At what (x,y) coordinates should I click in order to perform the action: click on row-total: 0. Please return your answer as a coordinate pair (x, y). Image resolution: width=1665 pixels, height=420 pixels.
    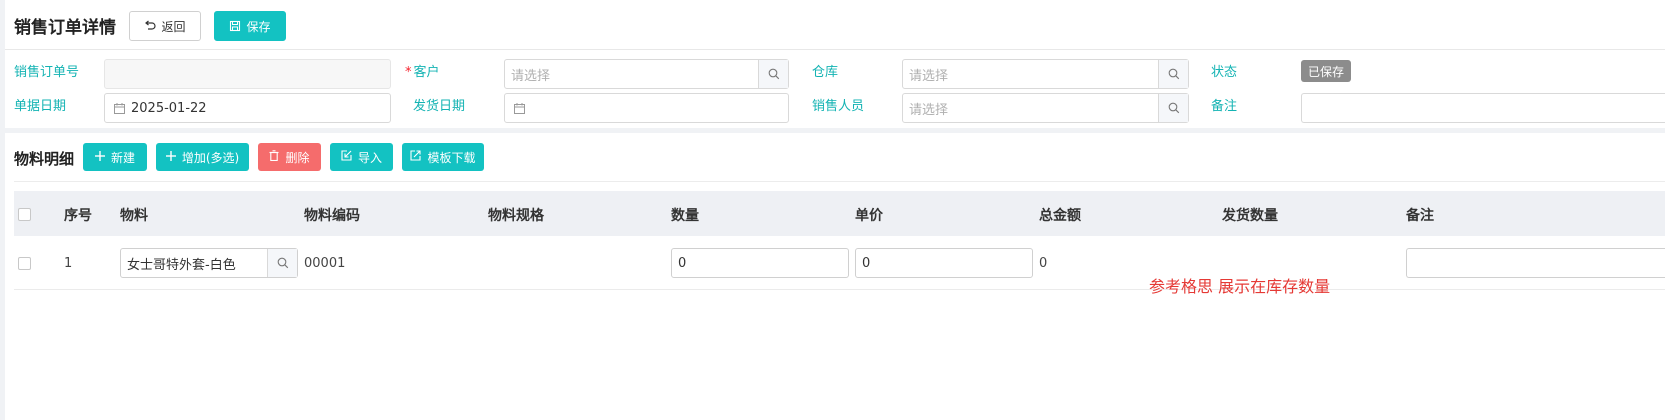
    Looking at the image, I should click on (1043, 263).